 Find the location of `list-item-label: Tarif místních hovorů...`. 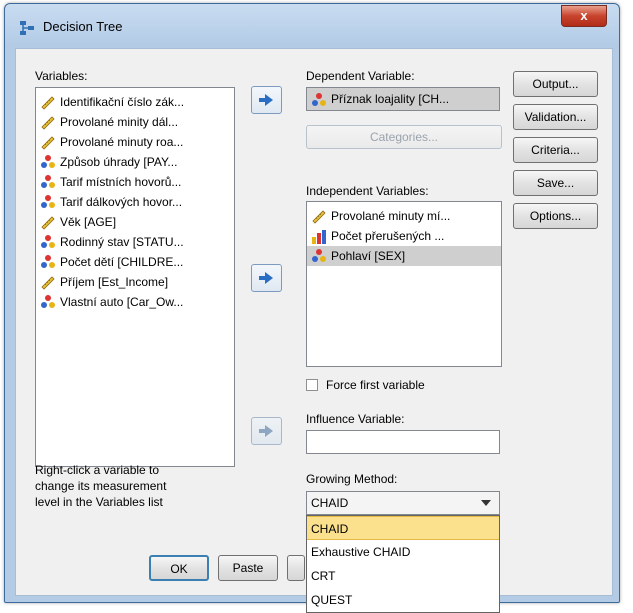

list-item-label: Tarif místních hovorů... is located at coordinates (121, 182).